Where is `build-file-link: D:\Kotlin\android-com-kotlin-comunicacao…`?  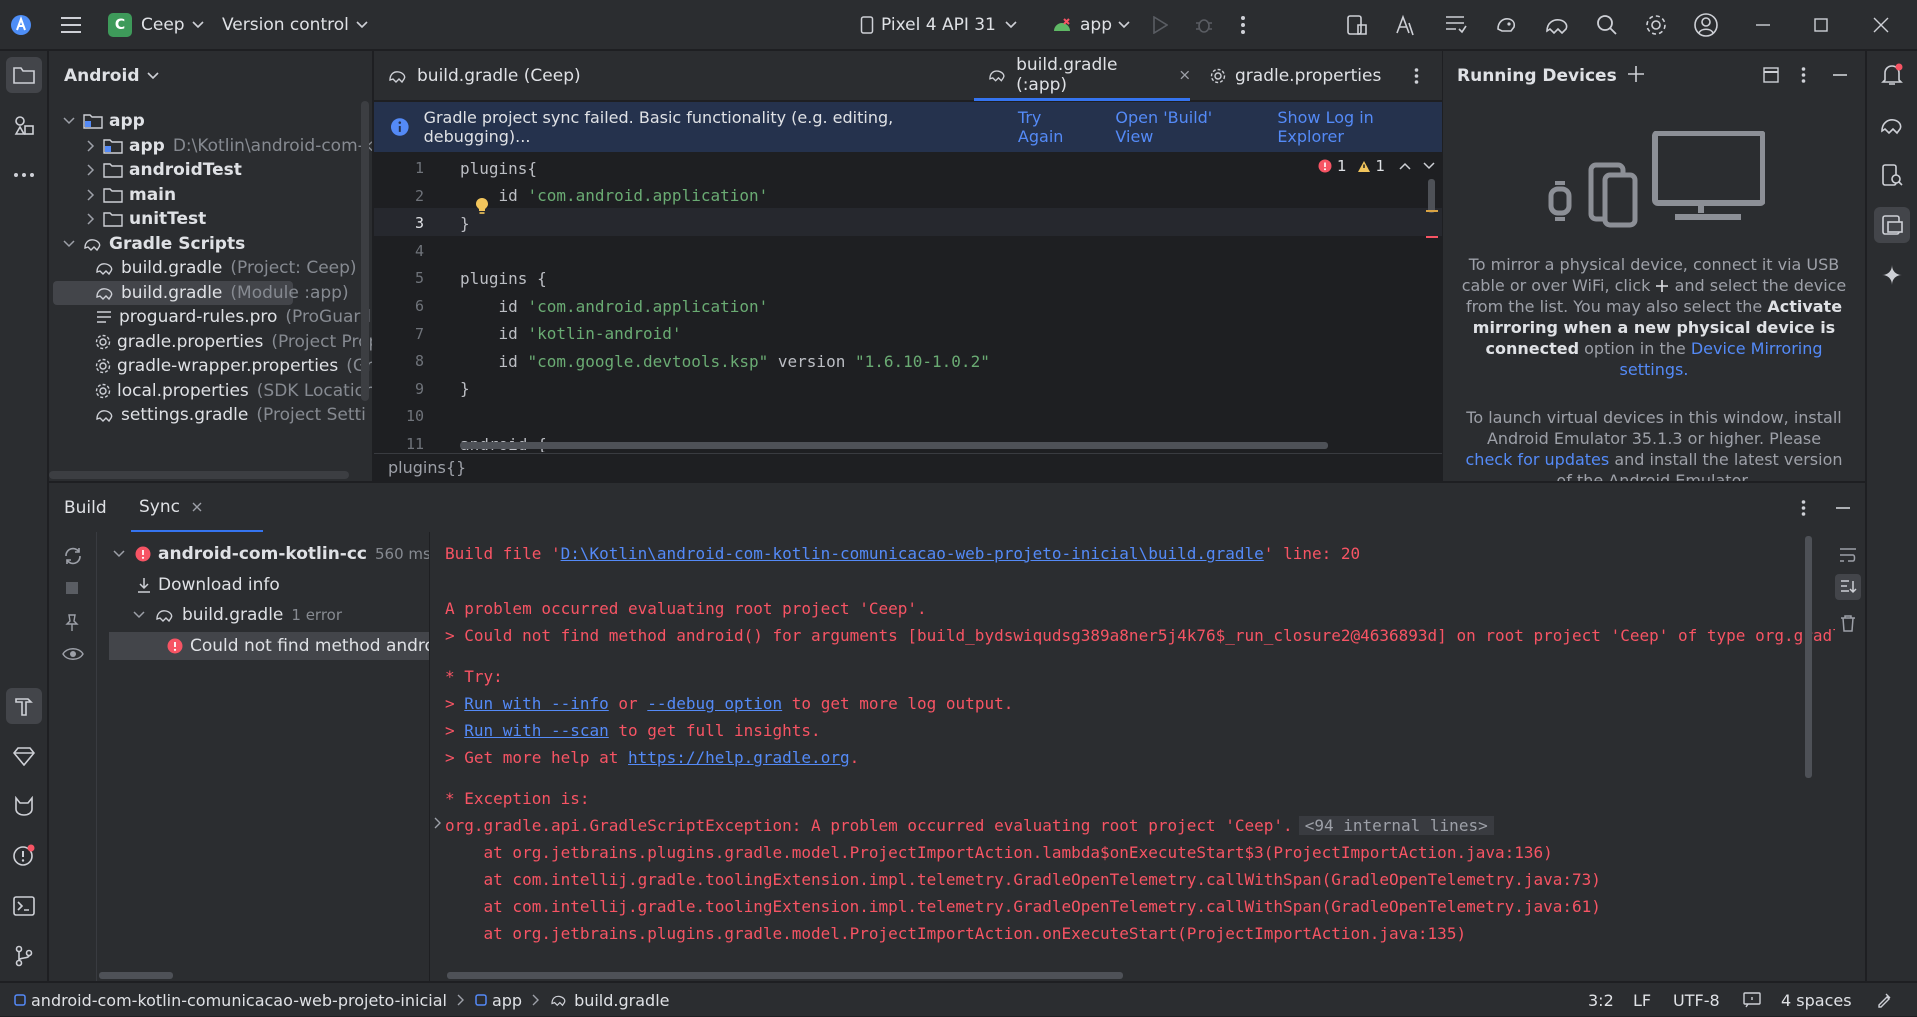 build-file-link: D:\Kotlin\android-com-kotlin-comunicacao… is located at coordinates (912, 553).